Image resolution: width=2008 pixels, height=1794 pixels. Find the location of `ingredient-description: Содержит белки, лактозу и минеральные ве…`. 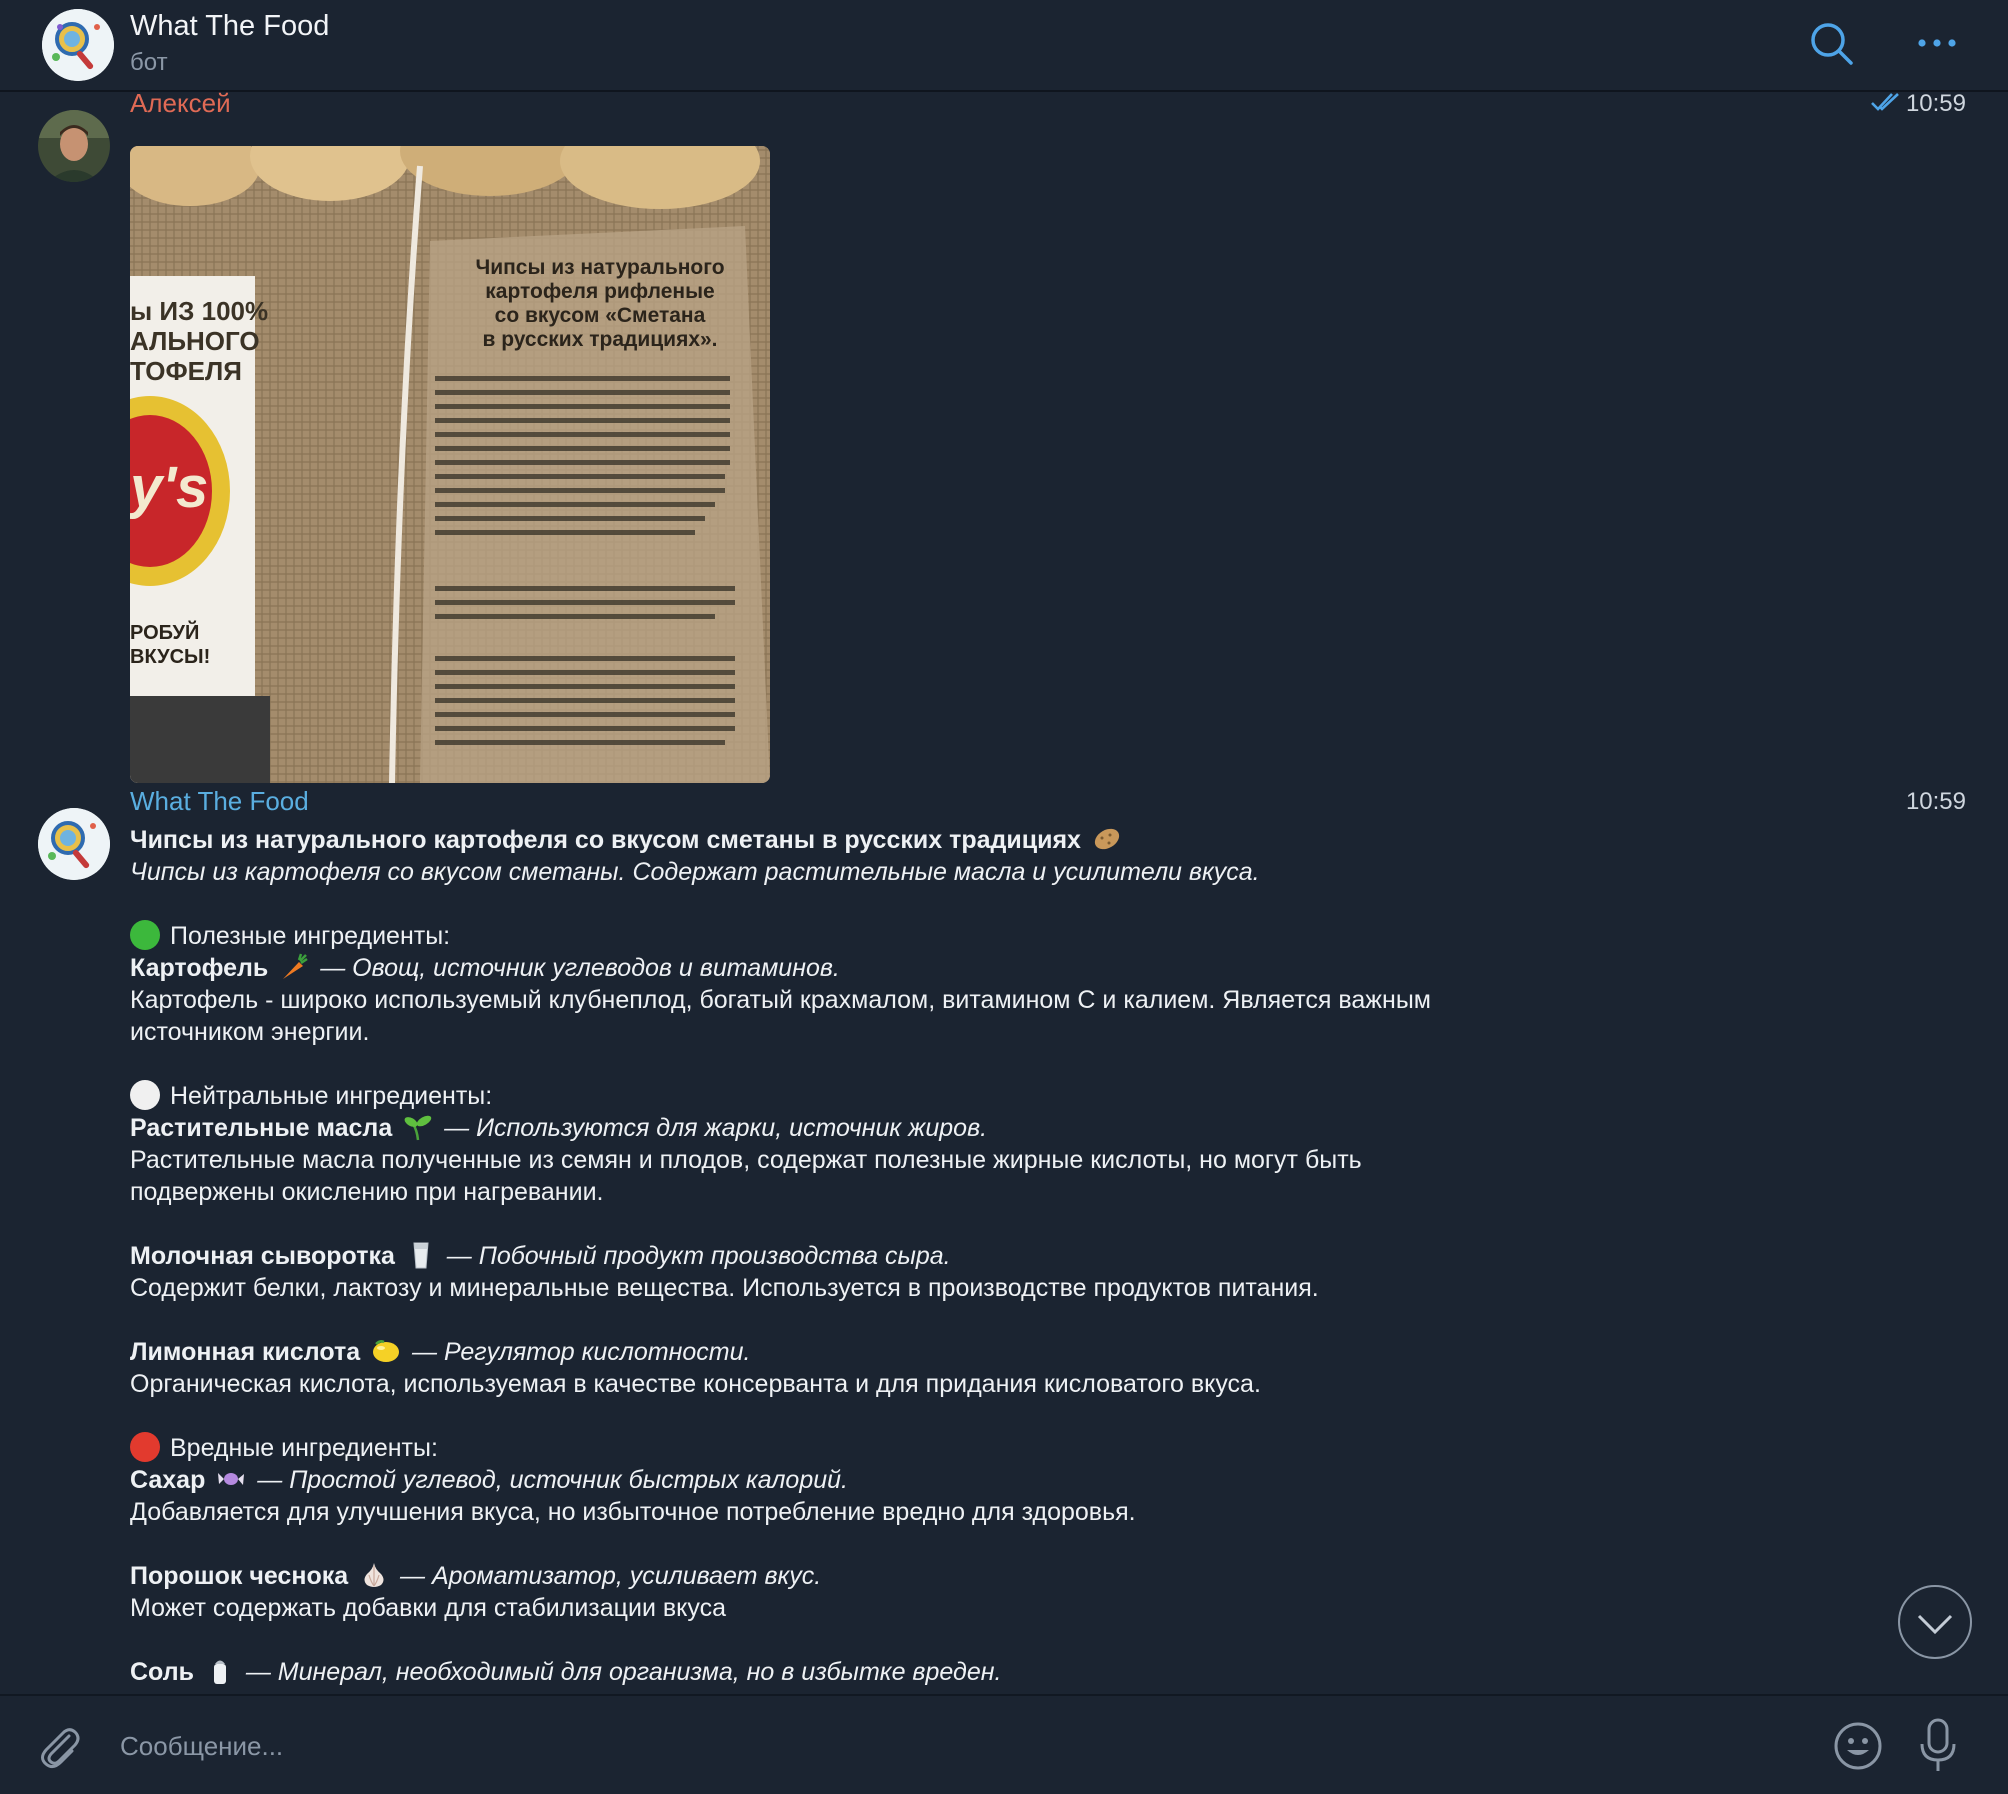

ingredient-description: Содержит белки, лактозу и минеральные ве… is located at coordinates (724, 1288).